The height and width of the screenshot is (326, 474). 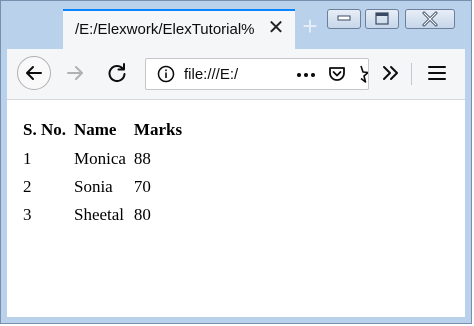 I want to click on menu-button, so click(x=437, y=73).